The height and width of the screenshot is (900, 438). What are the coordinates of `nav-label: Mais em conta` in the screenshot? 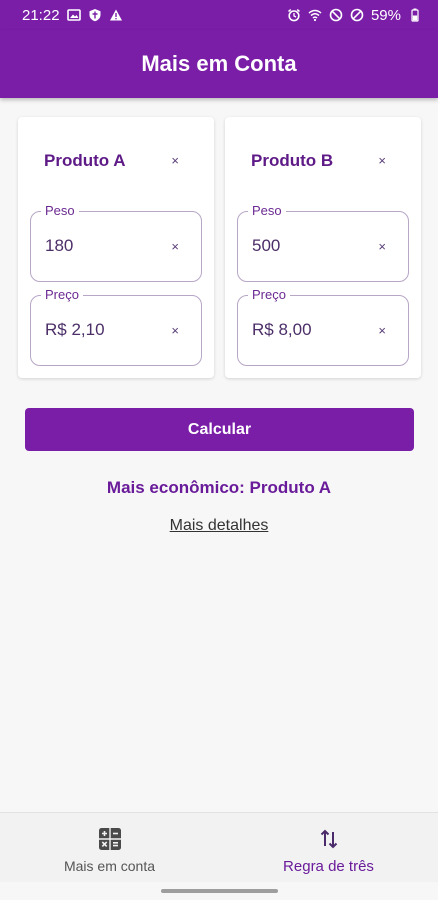 It's located at (109, 866).